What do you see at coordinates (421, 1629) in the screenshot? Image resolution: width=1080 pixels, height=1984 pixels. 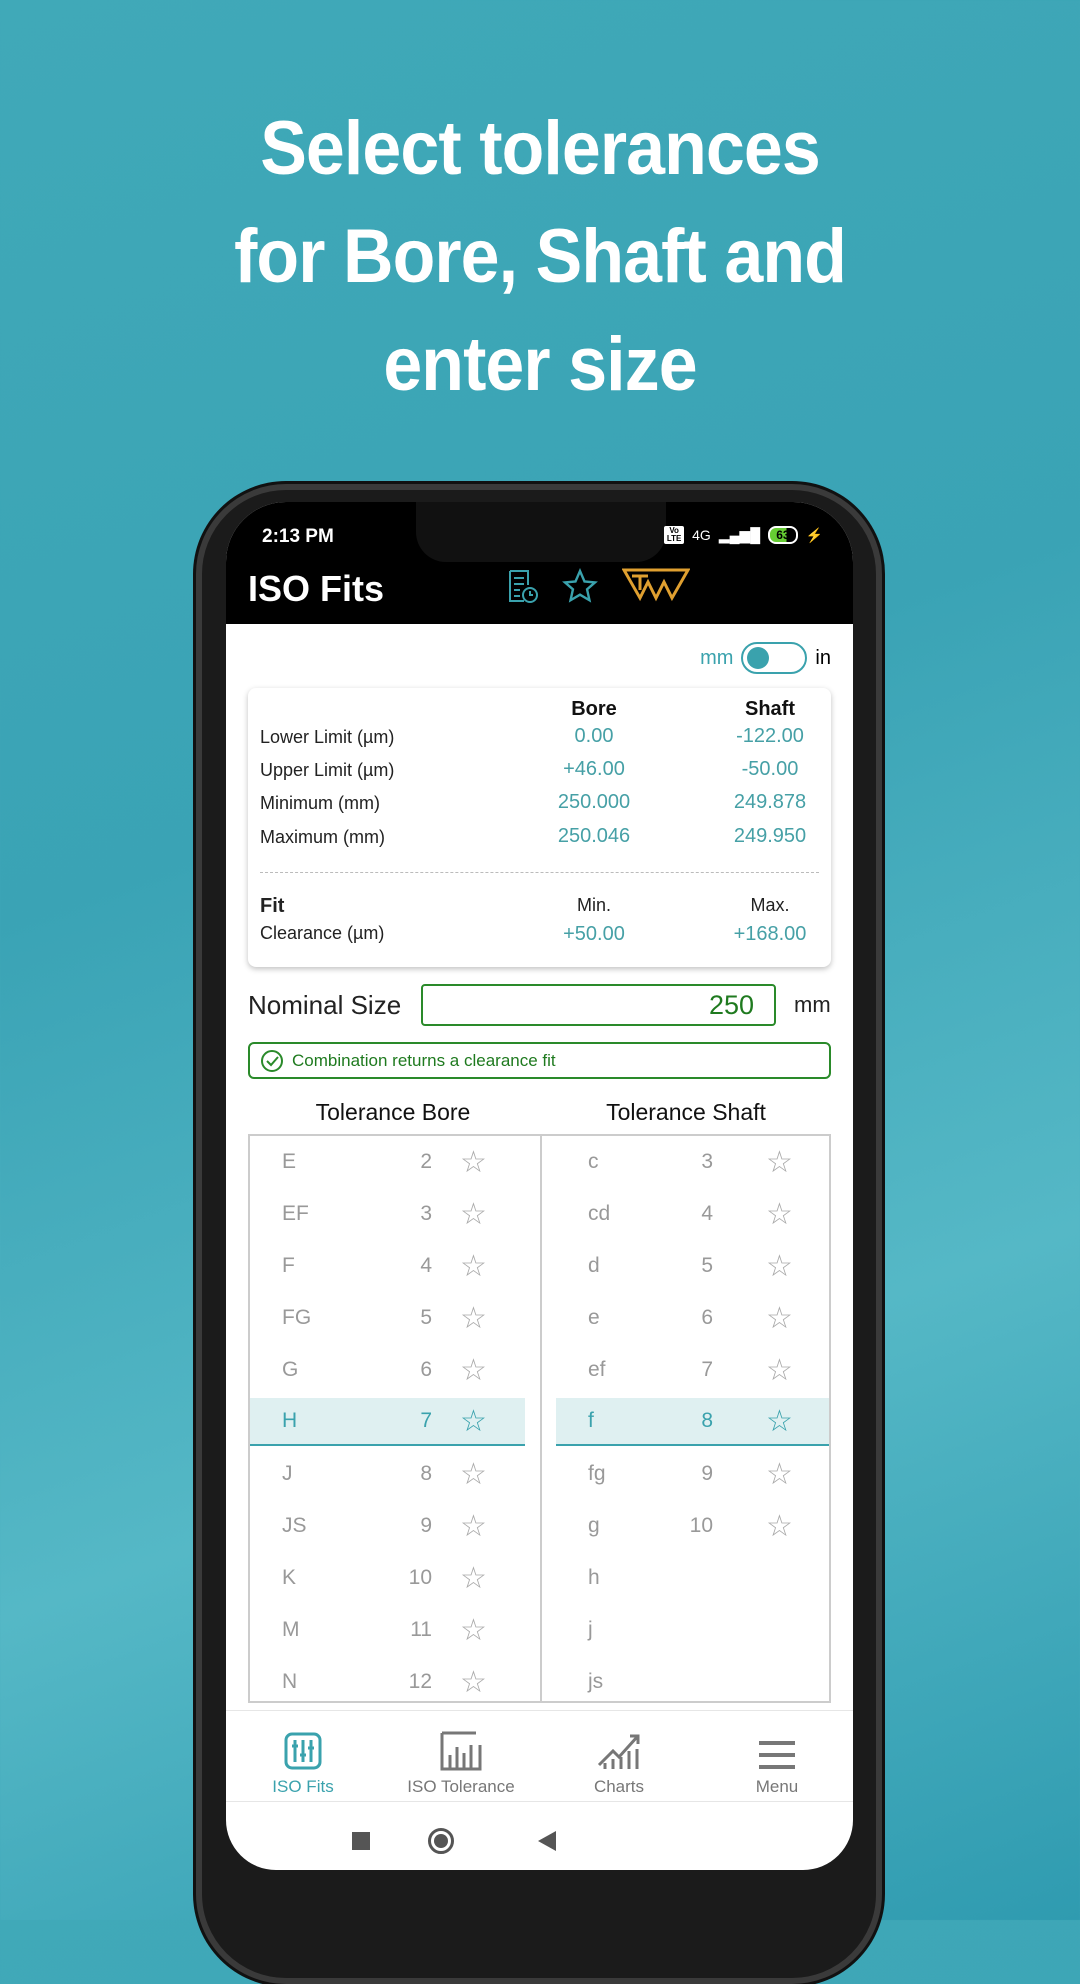 I see `bore-grade: 11` at bounding box center [421, 1629].